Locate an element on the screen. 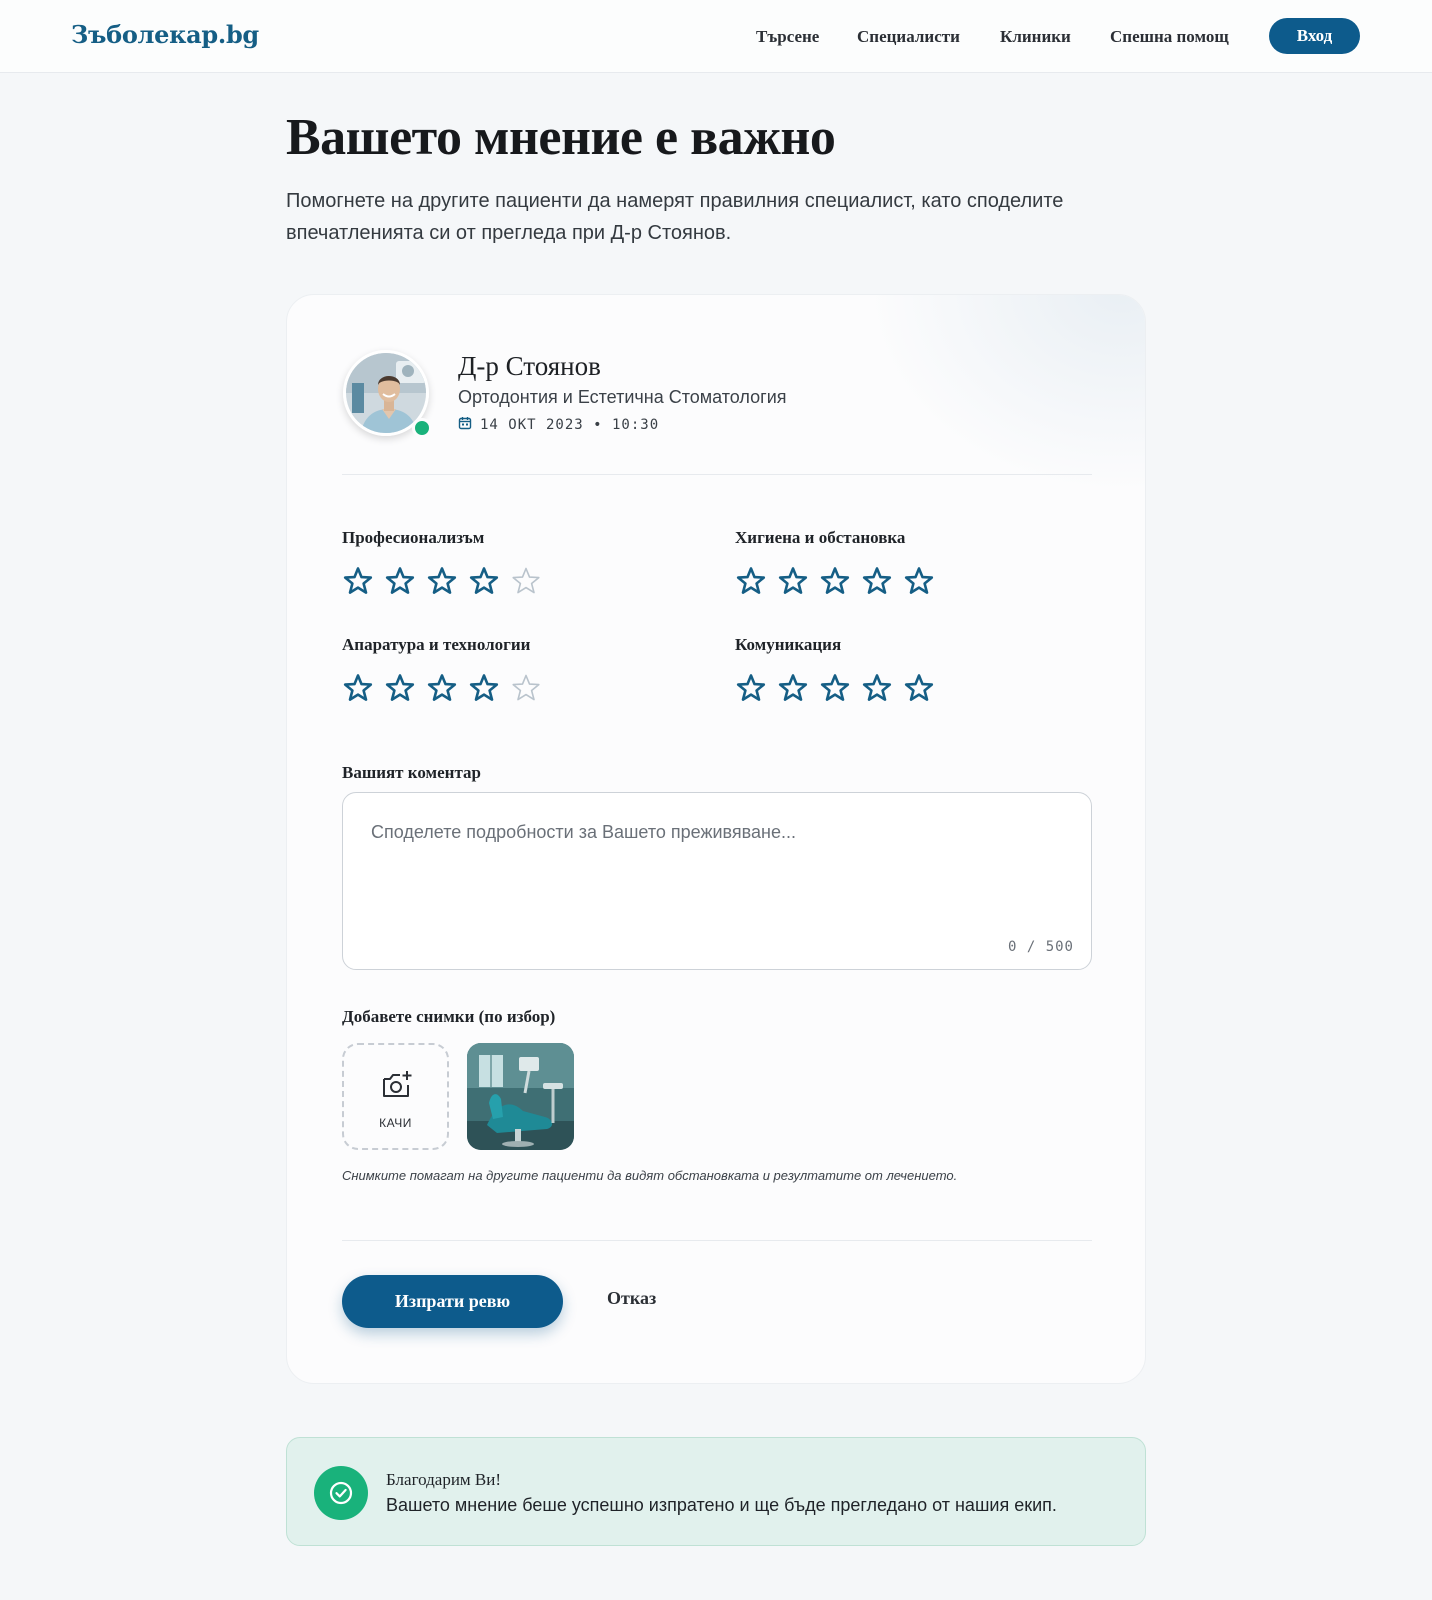  cancel-button: Отказ is located at coordinates (631, 1298).